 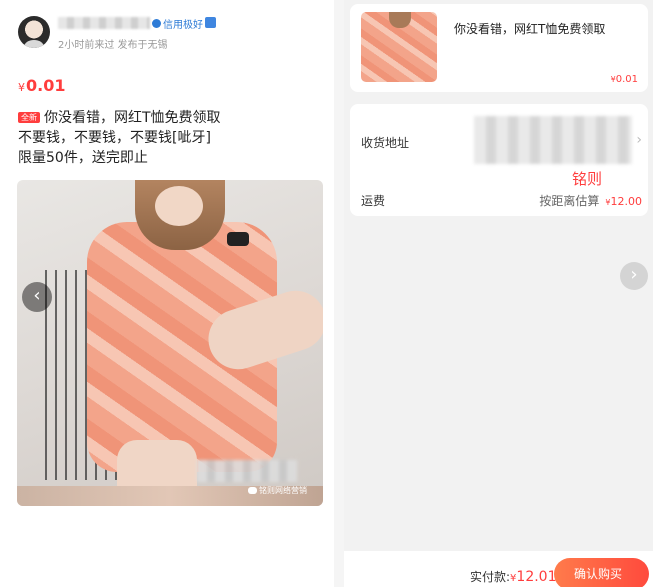 I want to click on delivery-card: 收货地址 › 铭则 运费 按距离估算 ¥12.00, so click(x=499, y=160).